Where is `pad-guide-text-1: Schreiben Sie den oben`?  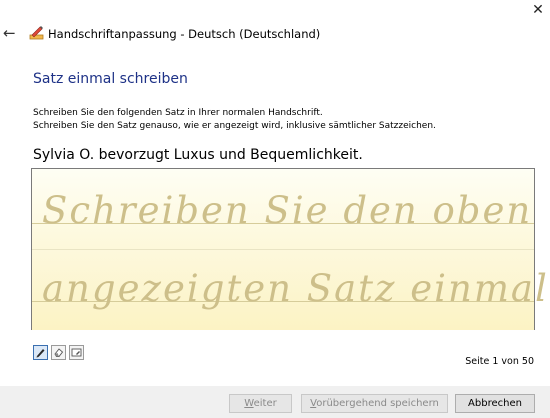 pad-guide-text-1: Schreiben Sie den oben is located at coordinates (287, 210).